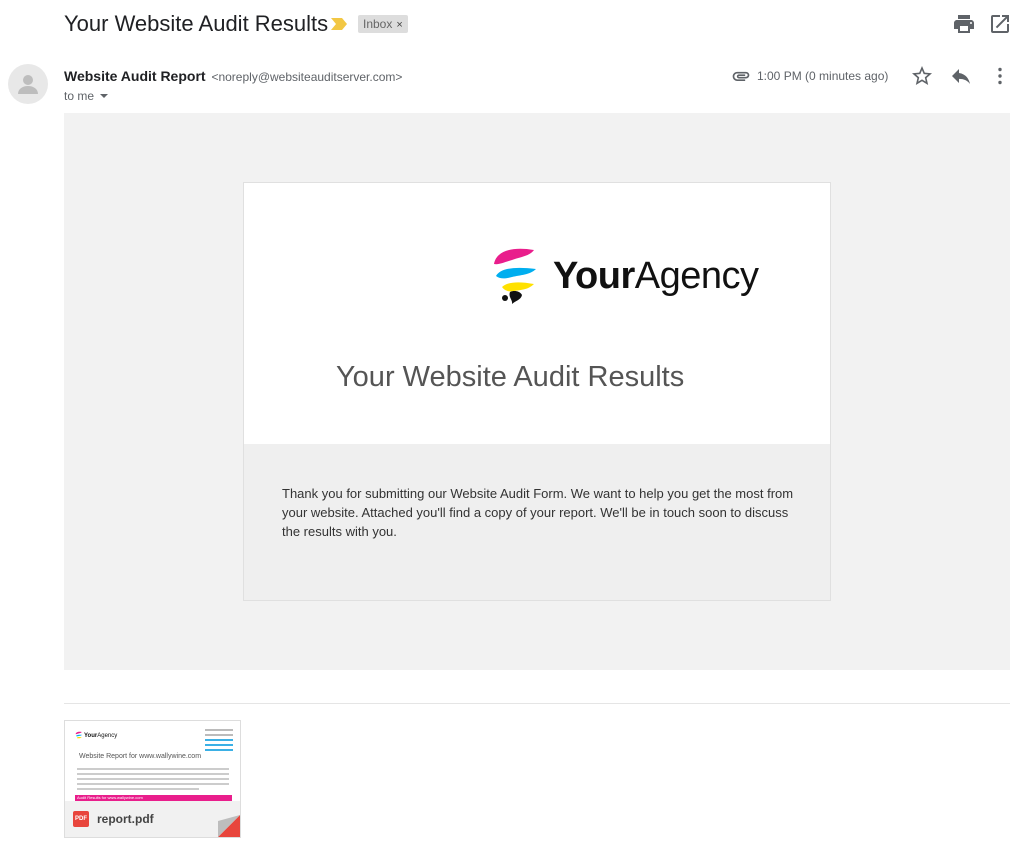 The image size is (1024, 856). Describe the element at coordinates (307, 77) in the screenshot. I see `sender-email: <noreply@websiteauditserver.com>` at that location.